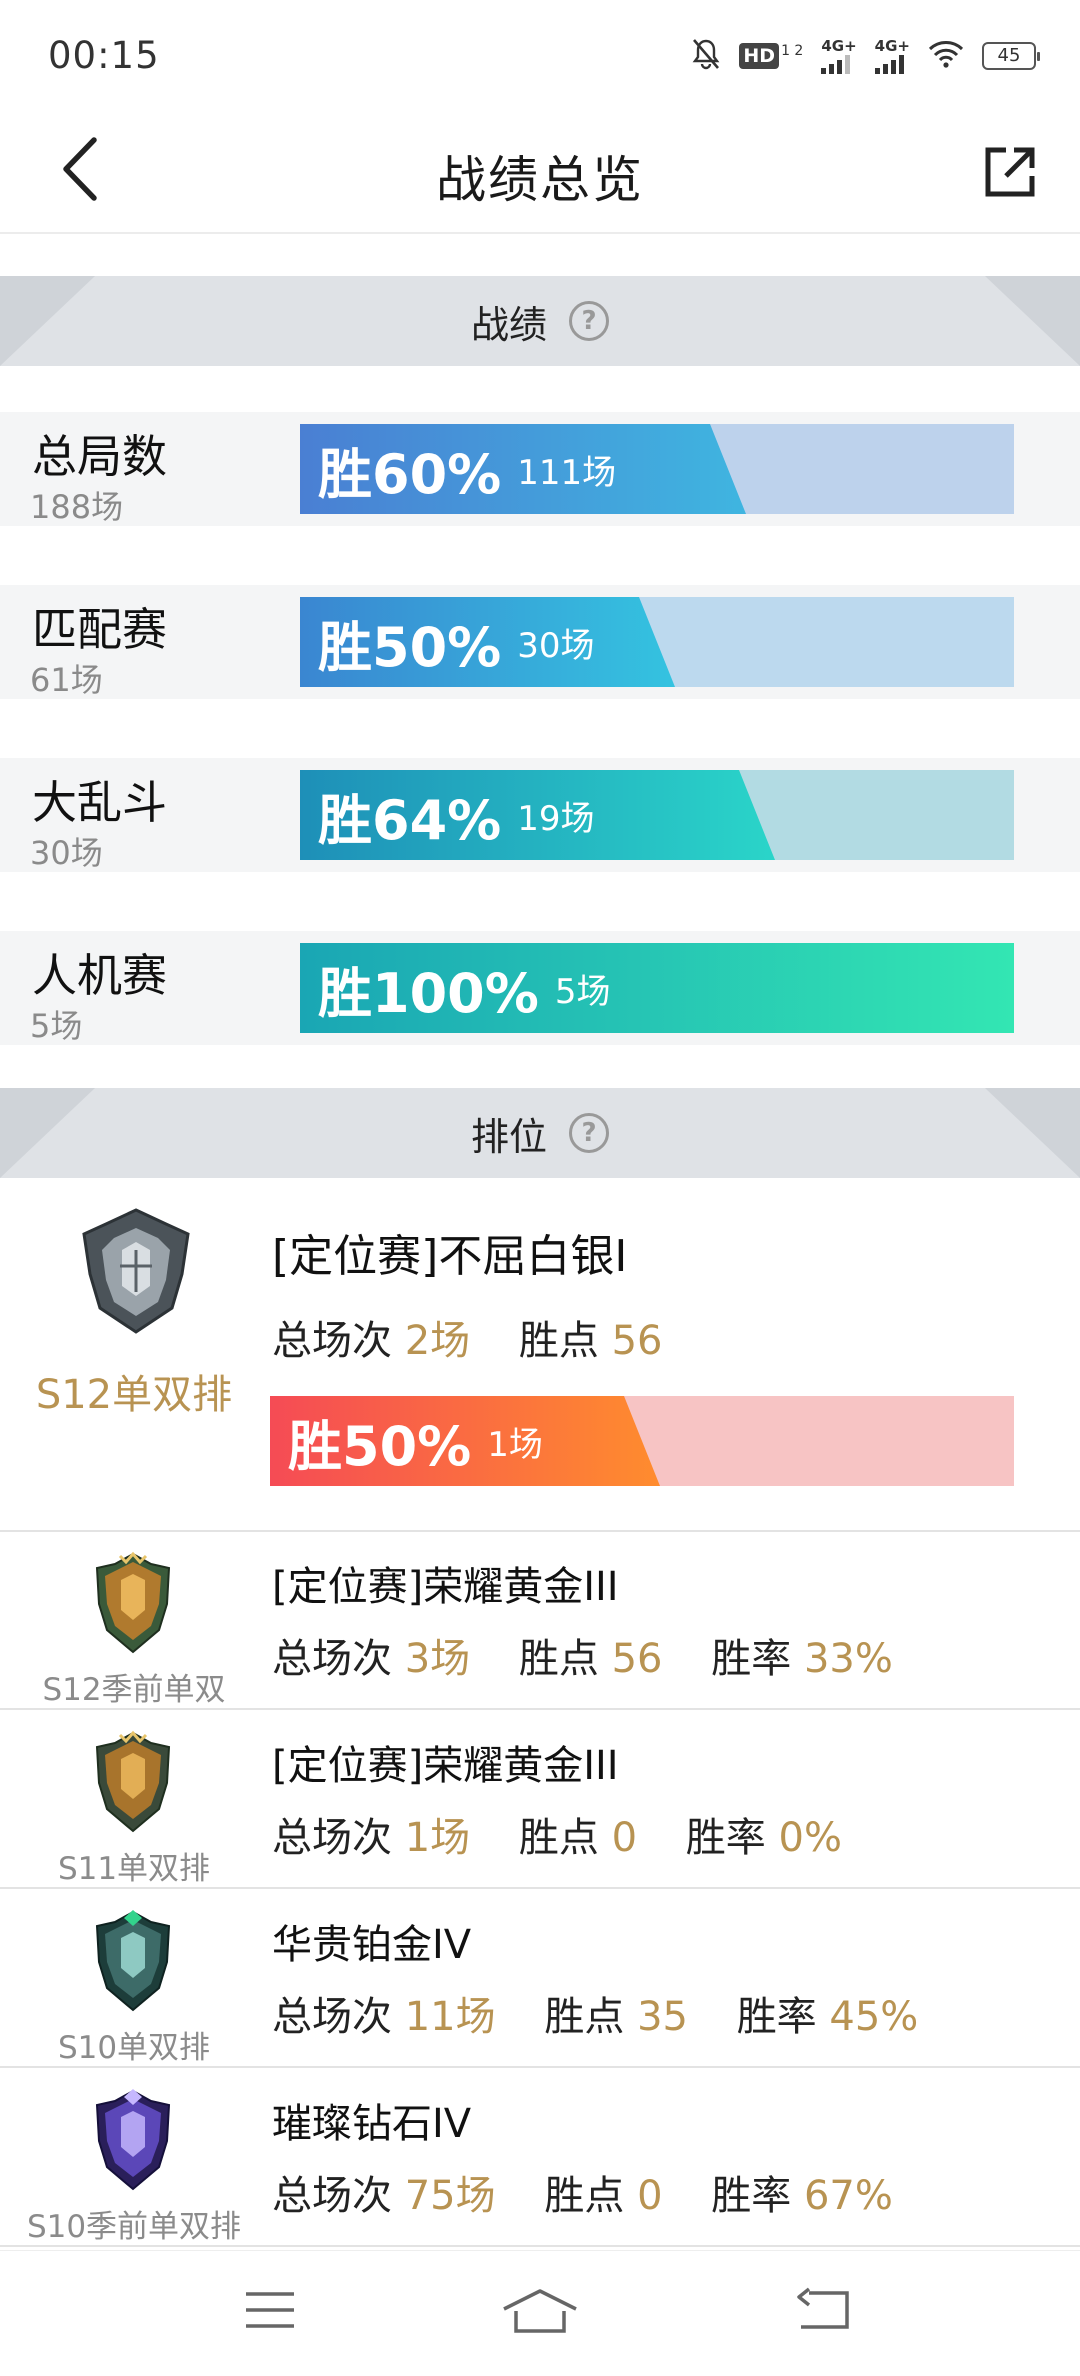  I want to click on win-rate-bar: 胜64% 19场, so click(657, 815).